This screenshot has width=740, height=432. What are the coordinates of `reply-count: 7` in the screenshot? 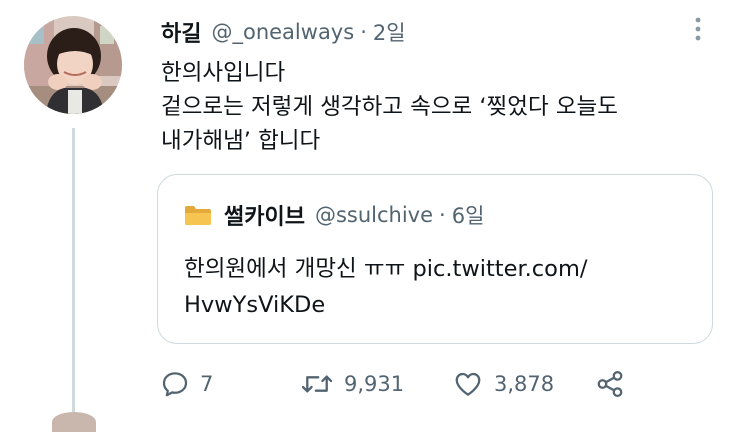 It's located at (207, 384).